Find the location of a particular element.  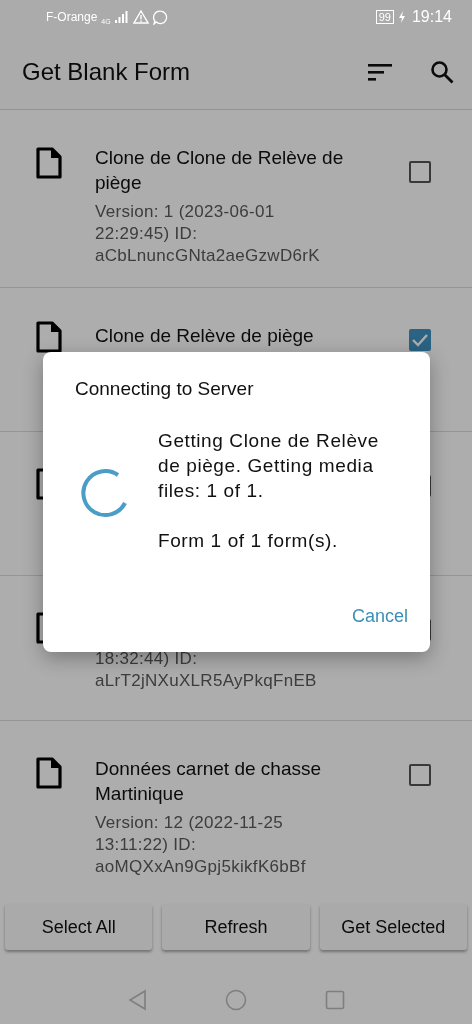

form-title: Données carnet de chasse Martinique is located at coordinates (209, 781).